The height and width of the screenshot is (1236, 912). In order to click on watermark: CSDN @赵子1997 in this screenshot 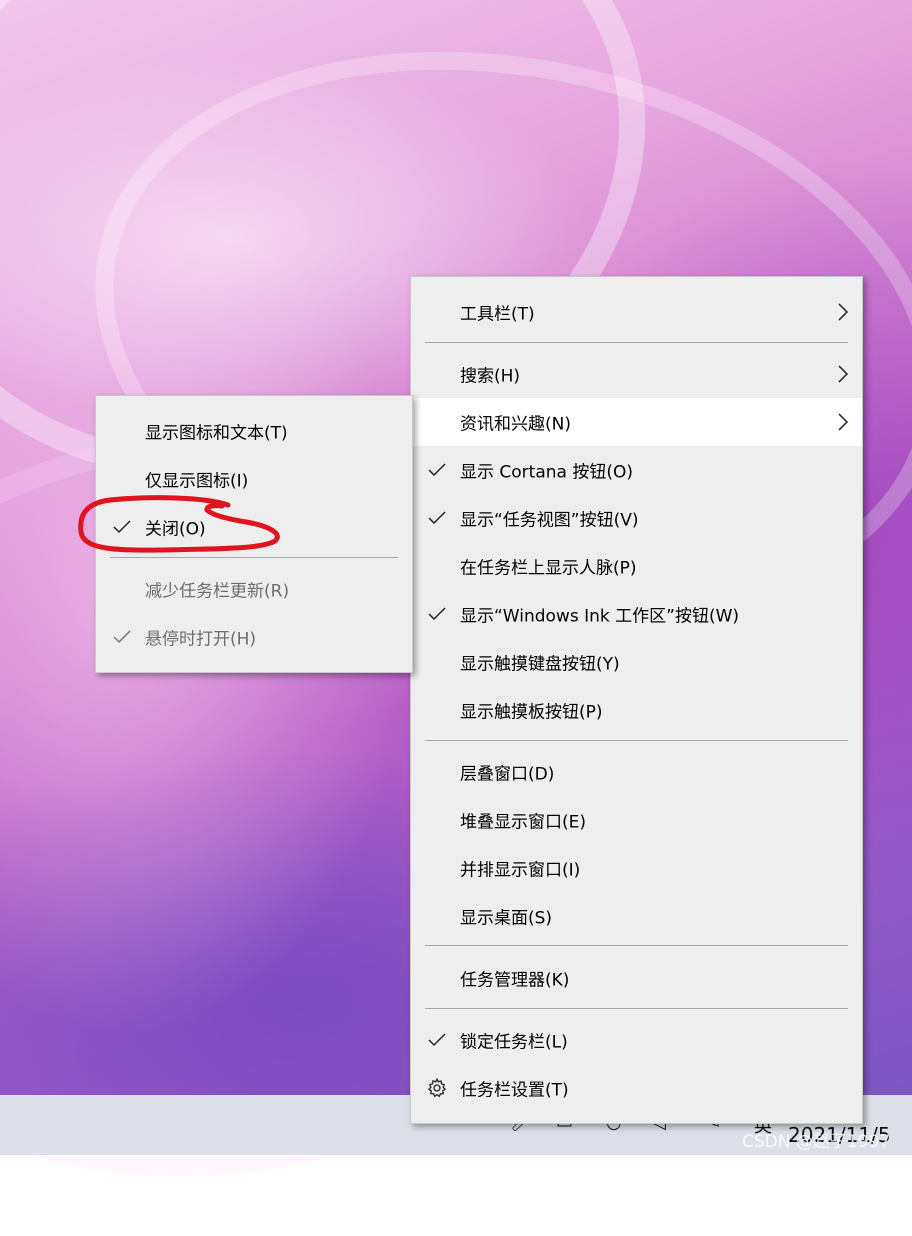, I will do `click(816, 1142)`.